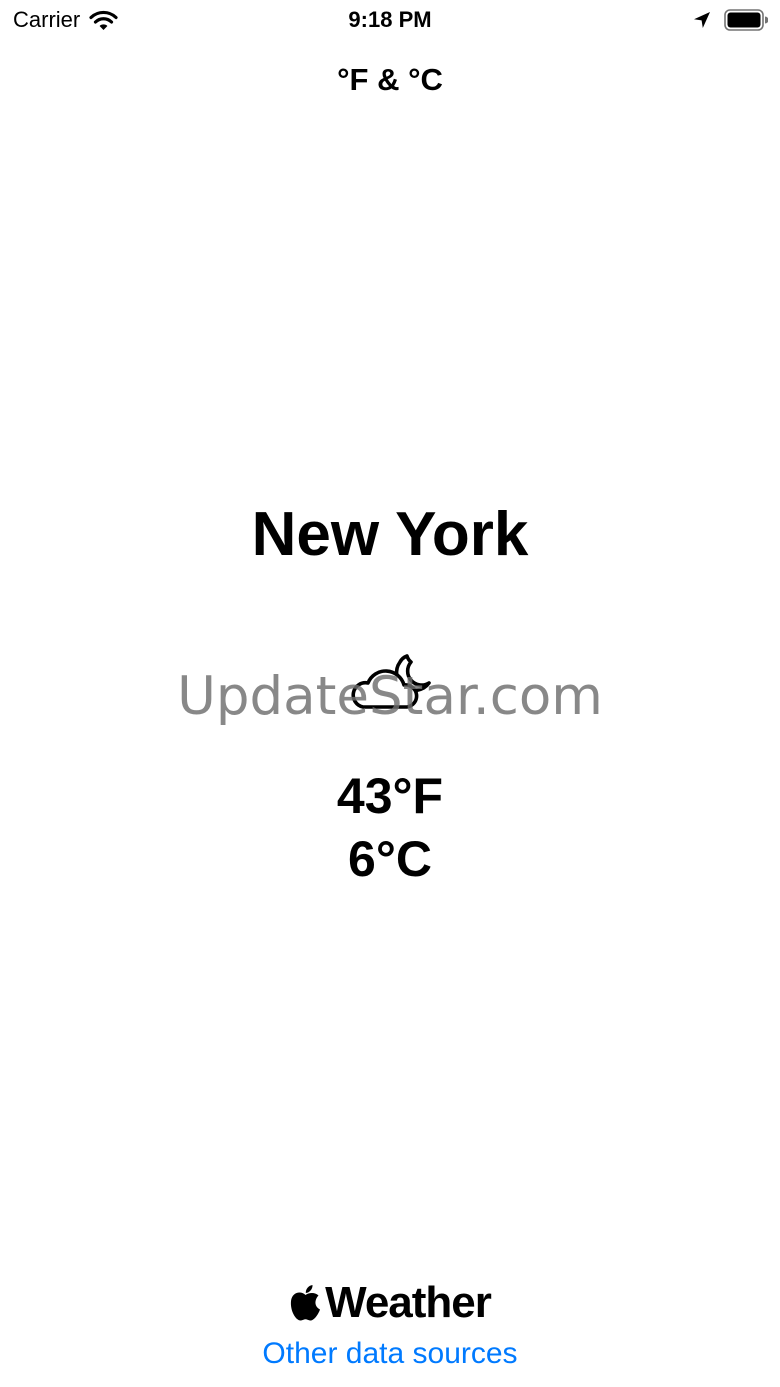 The height and width of the screenshot is (1387, 780). What do you see at coordinates (390, 534) in the screenshot?
I see `city-name: New York` at bounding box center [390, 534].